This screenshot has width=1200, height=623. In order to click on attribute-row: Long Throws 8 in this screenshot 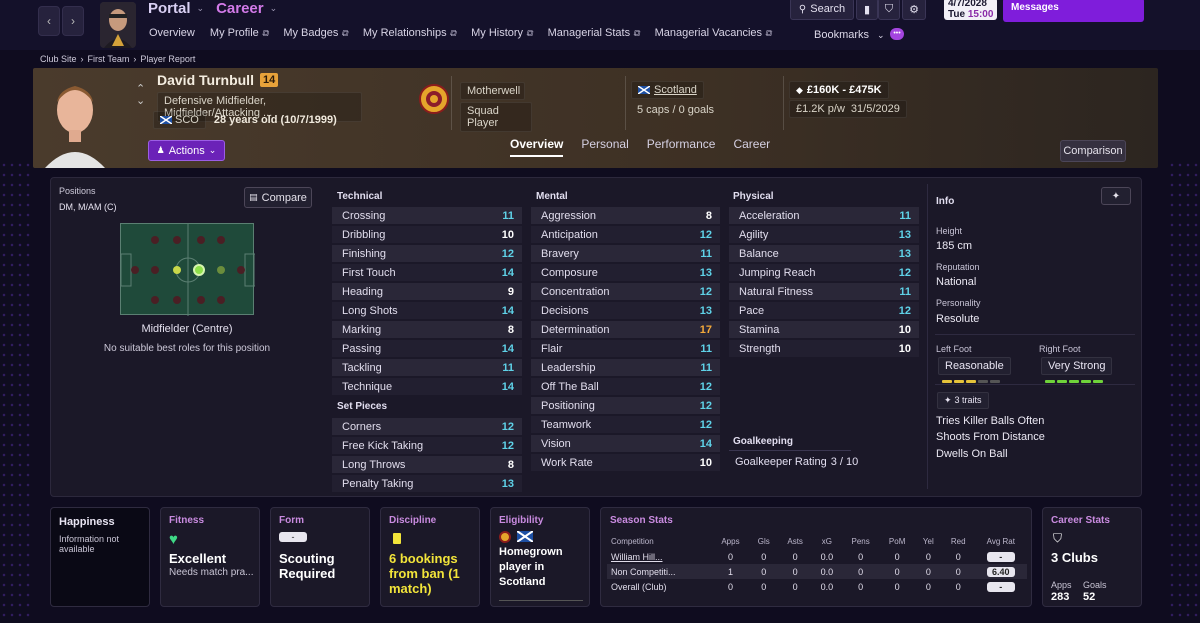, I will do `click(427, 464)`.